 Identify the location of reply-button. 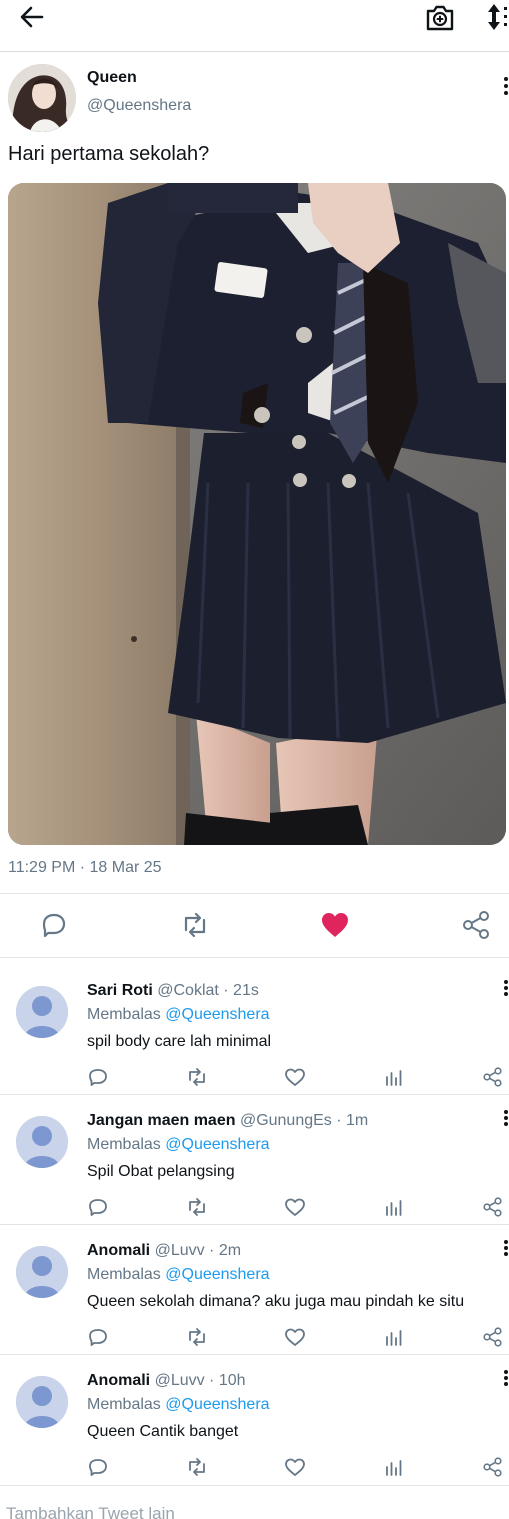
(54, 925).